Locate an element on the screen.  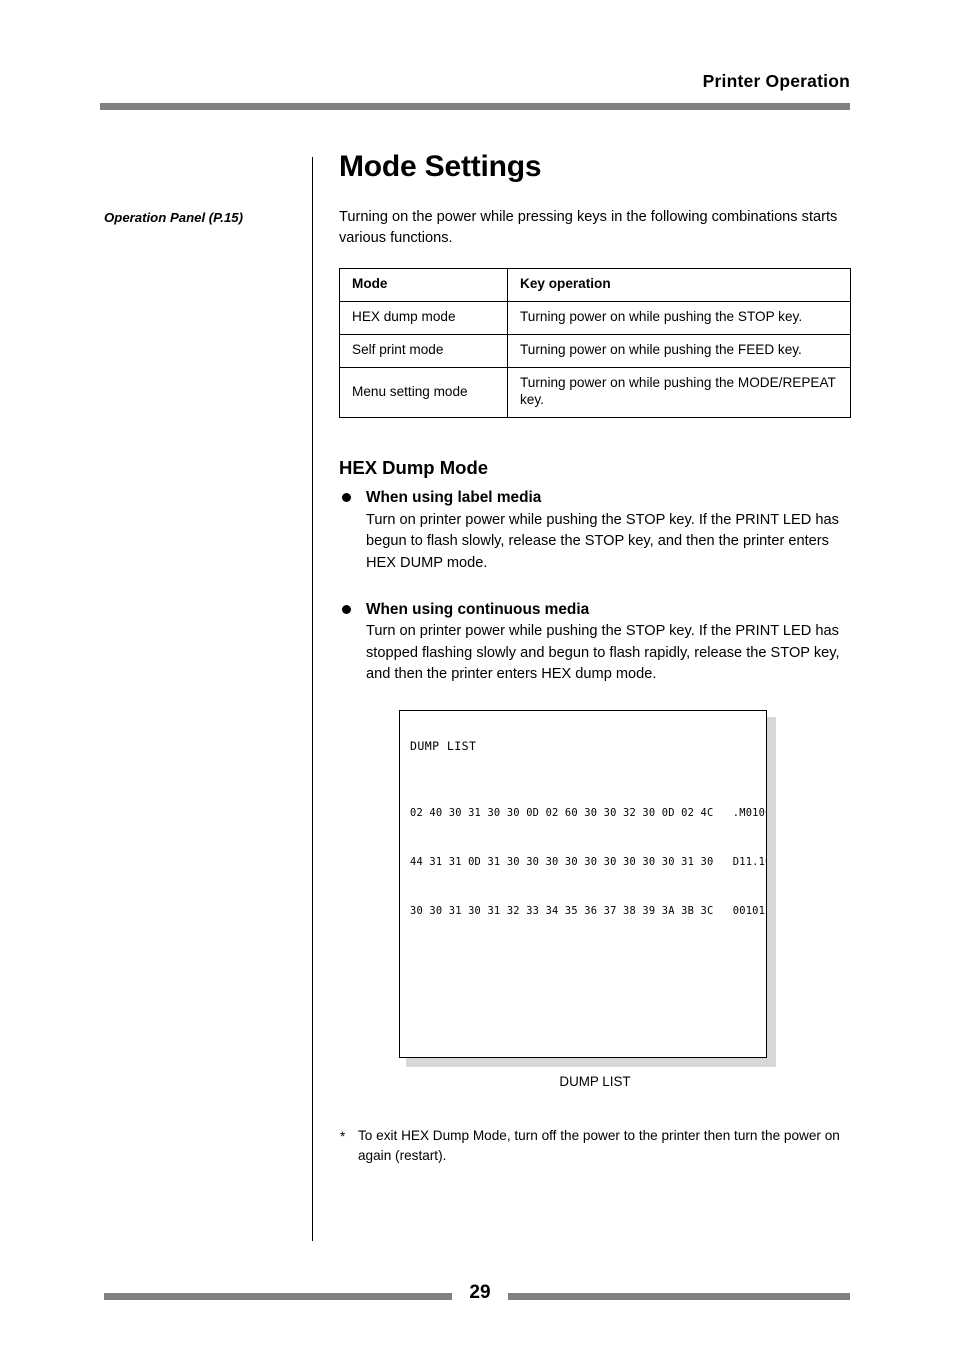
table-cell-mode: Self print mode is located at coordinates (423, 351).